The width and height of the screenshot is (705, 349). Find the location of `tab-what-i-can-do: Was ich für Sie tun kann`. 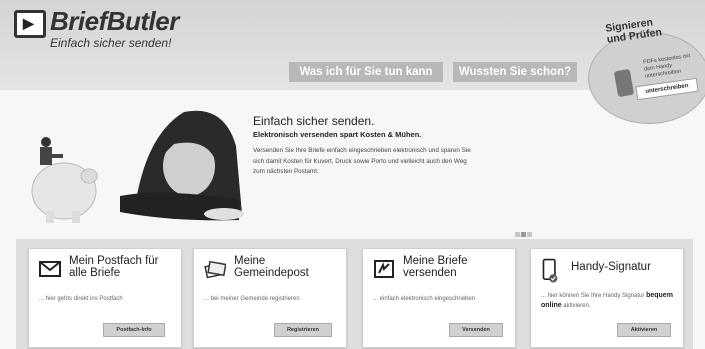

tab-what-i-can-do: Was ich für Sie tun kann is located at coordinates (366, 72).